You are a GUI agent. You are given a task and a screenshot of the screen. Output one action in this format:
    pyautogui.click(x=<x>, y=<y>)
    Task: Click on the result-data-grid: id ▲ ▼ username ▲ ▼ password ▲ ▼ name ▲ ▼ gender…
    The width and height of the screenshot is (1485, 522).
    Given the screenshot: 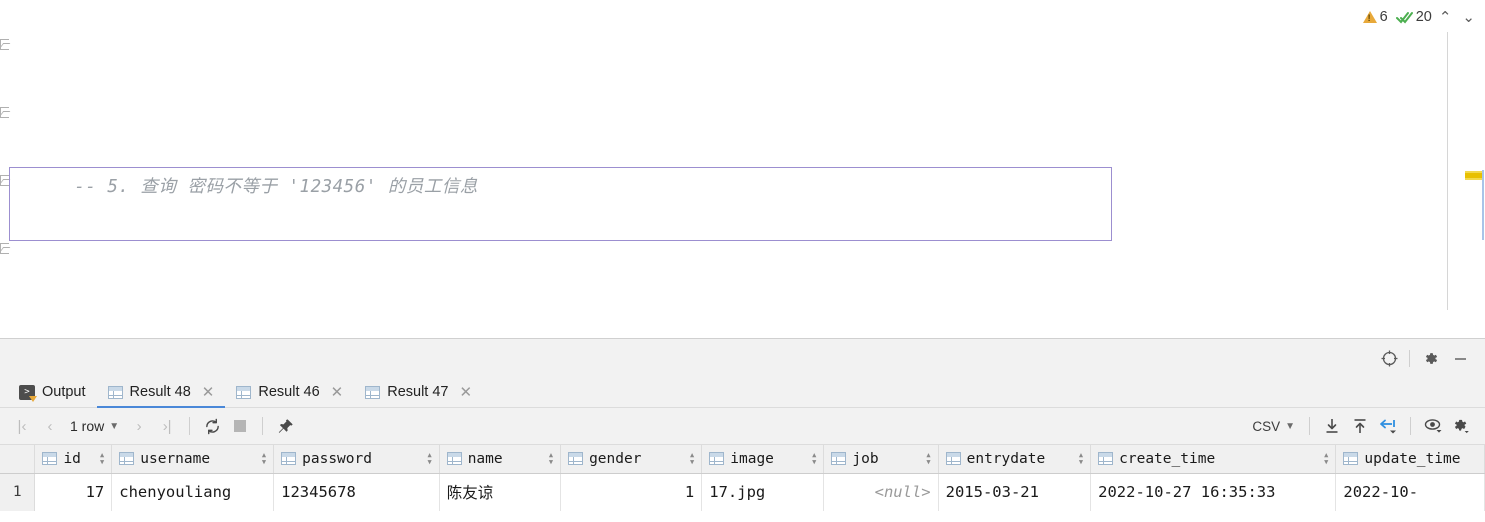 What is the action you would take?
    pyautogui.click(x=742, y=483)
    